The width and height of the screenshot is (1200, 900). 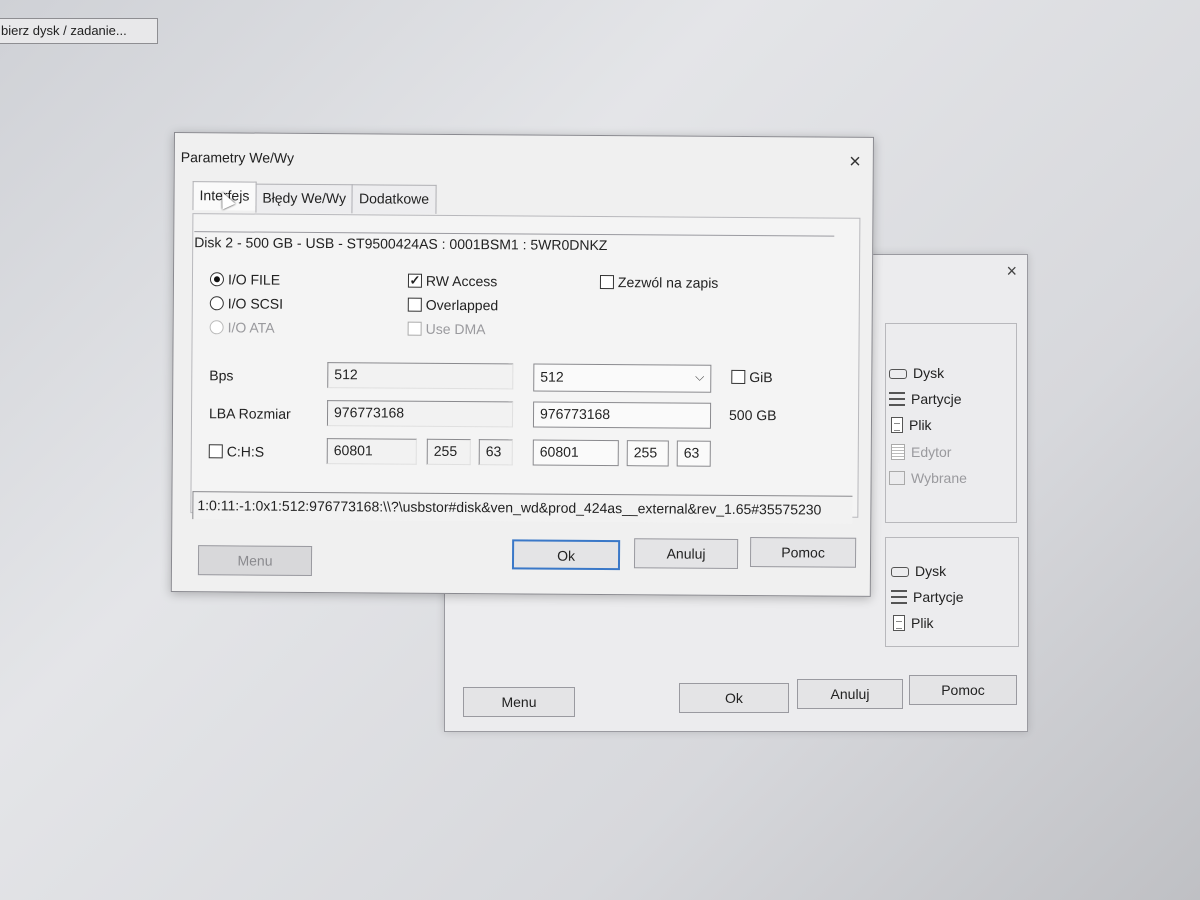 I want to click on ok-button: Ok, so click(x=566, y=555).